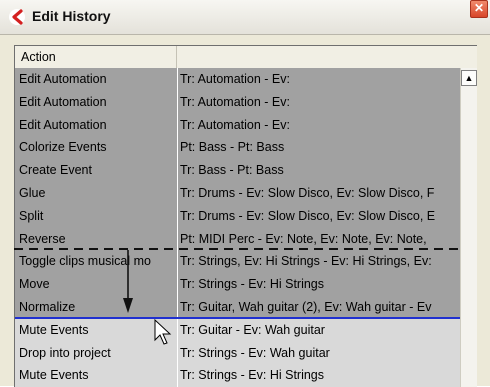  Describe the element at coordinates (163, 331) in the screenshot. I see `mouse-cursor-icon` at that location.